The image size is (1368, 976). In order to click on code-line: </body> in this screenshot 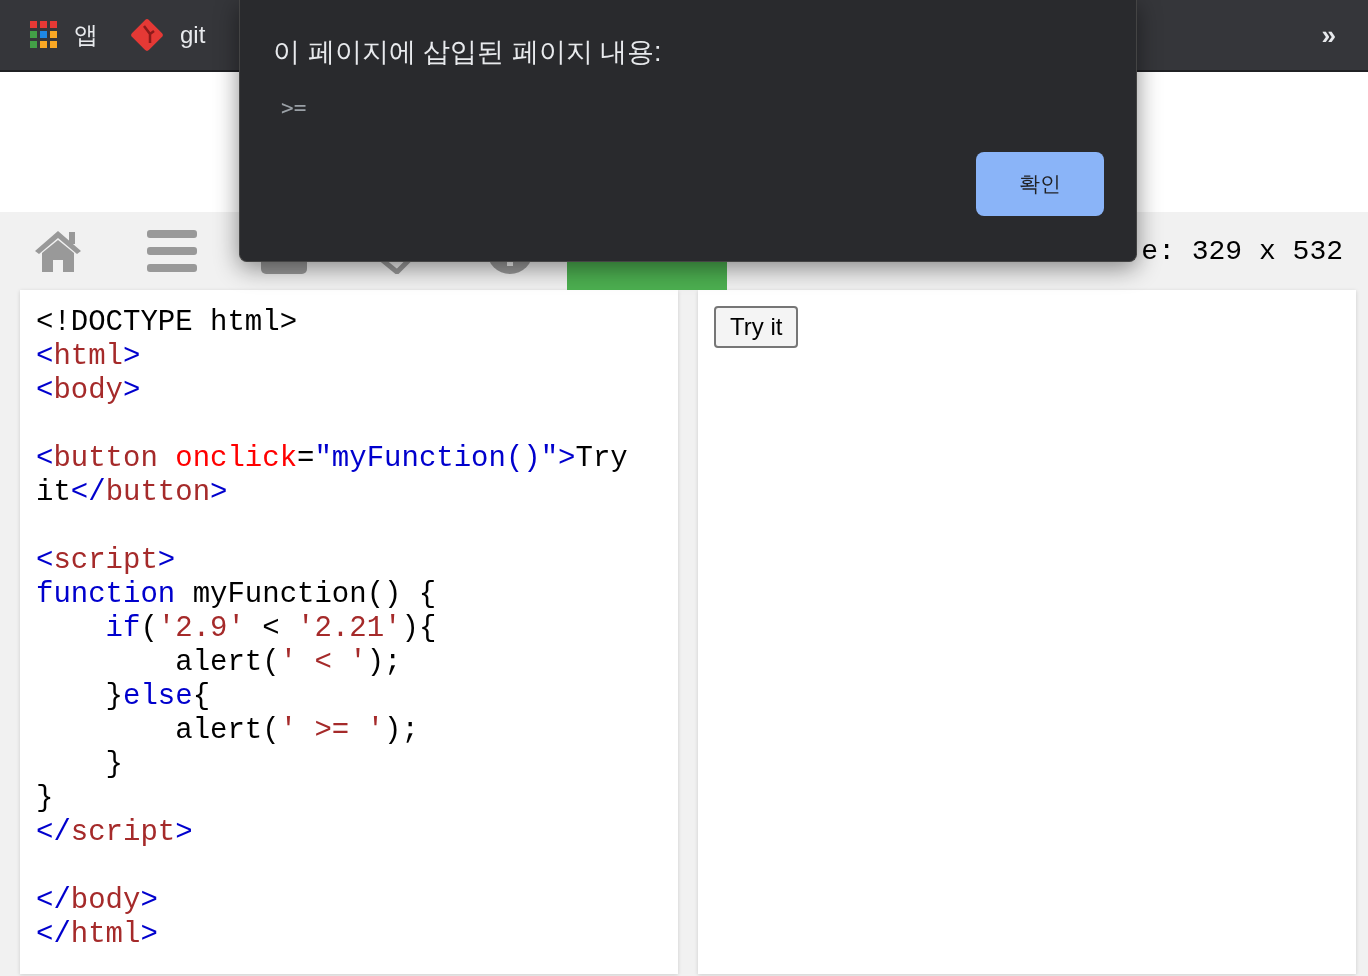, I will do `click(97, 901)`.